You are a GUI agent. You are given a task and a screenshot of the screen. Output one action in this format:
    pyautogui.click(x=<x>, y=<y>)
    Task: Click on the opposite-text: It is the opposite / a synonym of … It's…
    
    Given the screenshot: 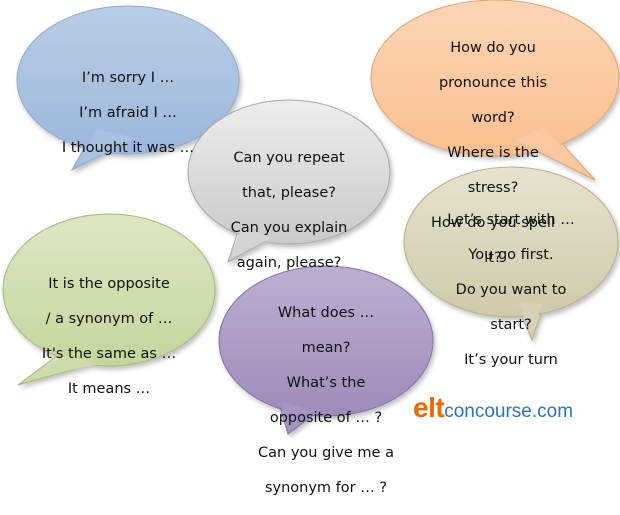 What is the action you would take?
    pyautogui.click(x=109, y=337)
    